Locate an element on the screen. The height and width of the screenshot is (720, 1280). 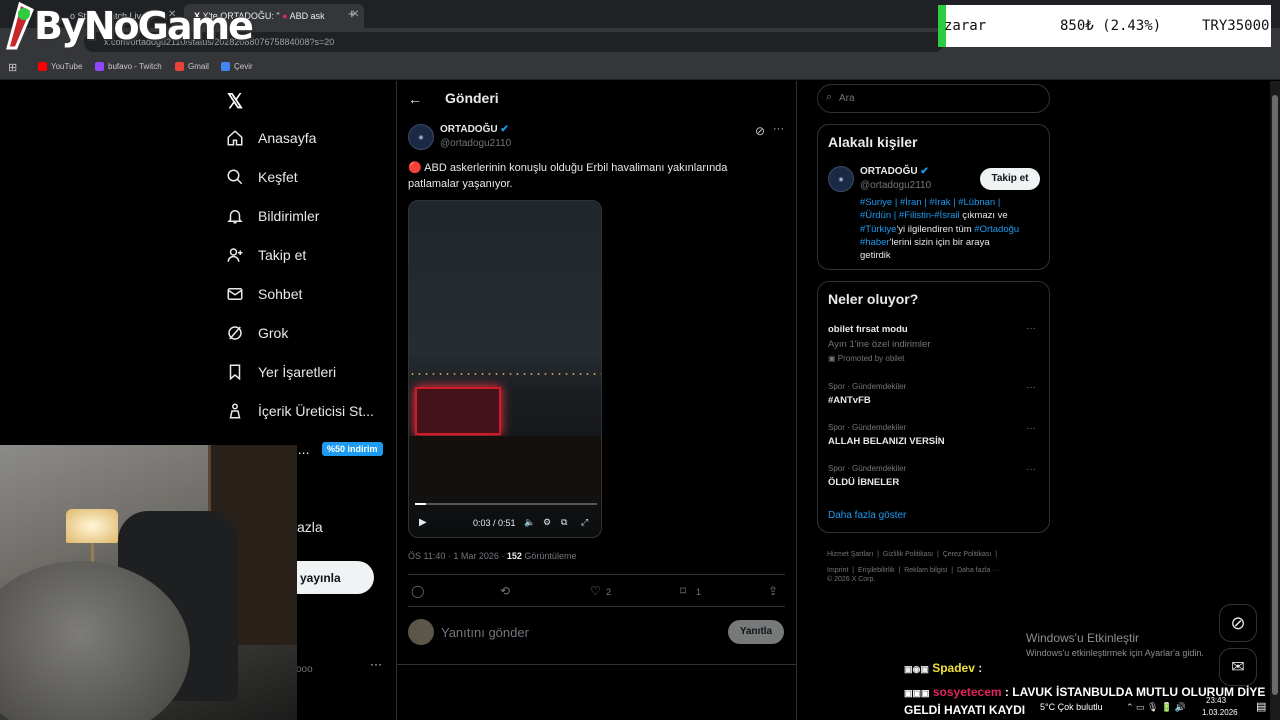
play-icon: ▶ is located at coordinates (423, 522).